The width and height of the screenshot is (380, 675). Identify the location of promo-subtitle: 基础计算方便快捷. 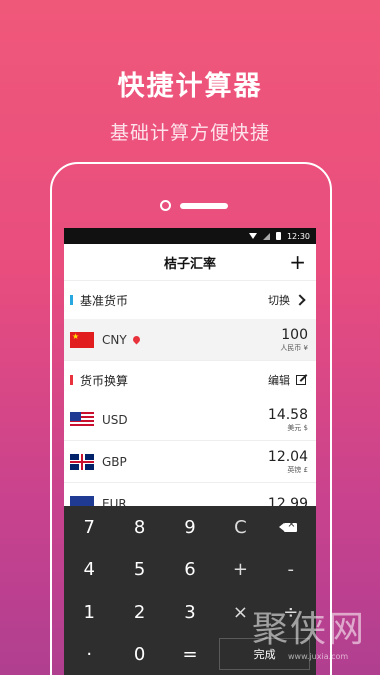
(189, 133).